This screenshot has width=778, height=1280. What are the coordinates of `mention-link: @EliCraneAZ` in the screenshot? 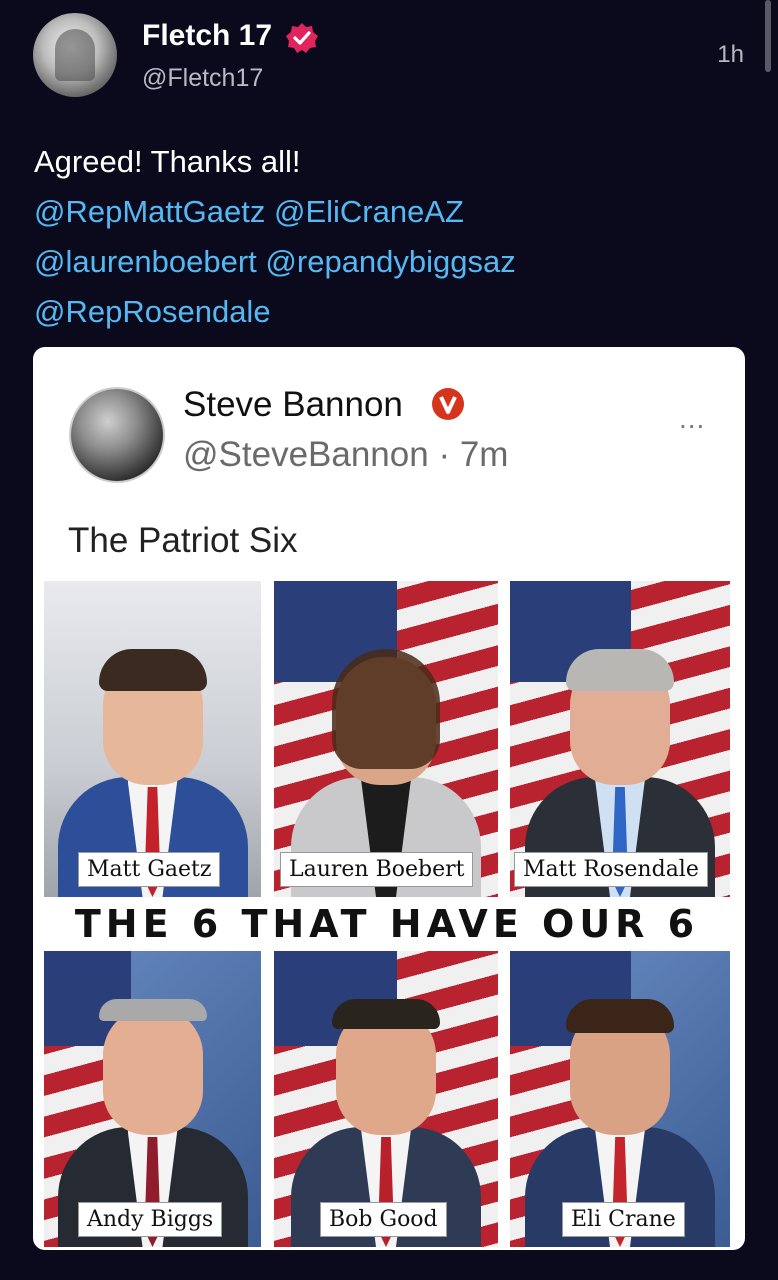 It's located at (369, 211).